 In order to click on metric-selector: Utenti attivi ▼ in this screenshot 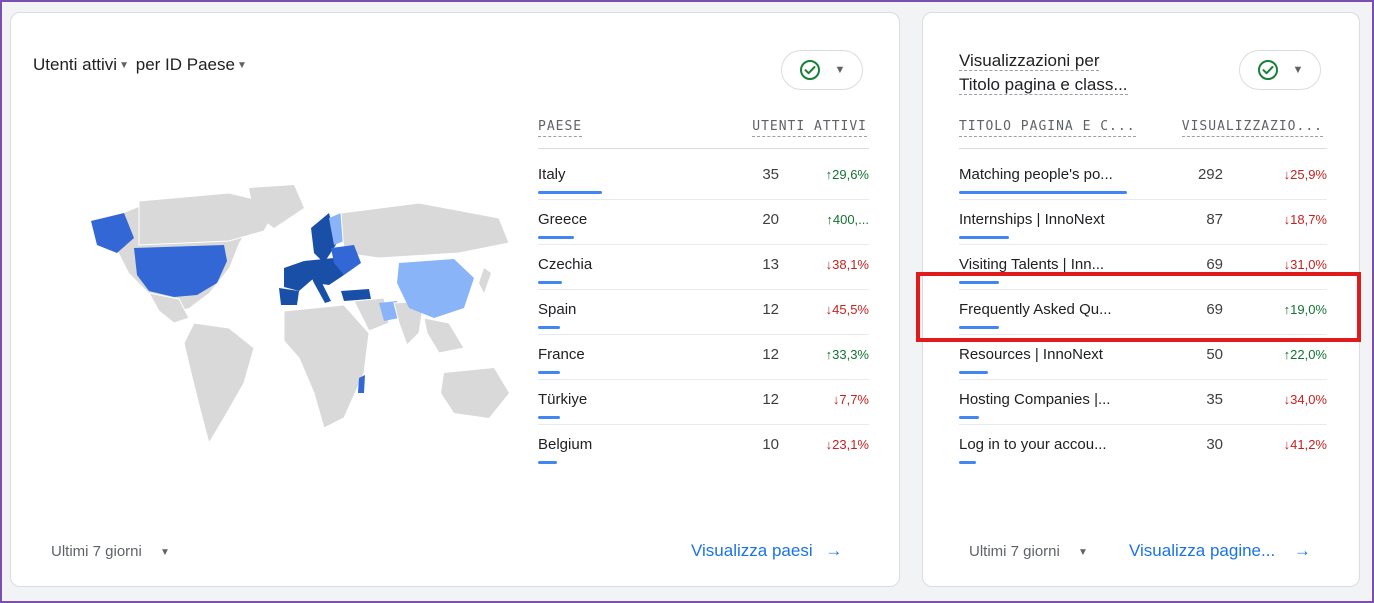, I will do `click(82, 64)`.